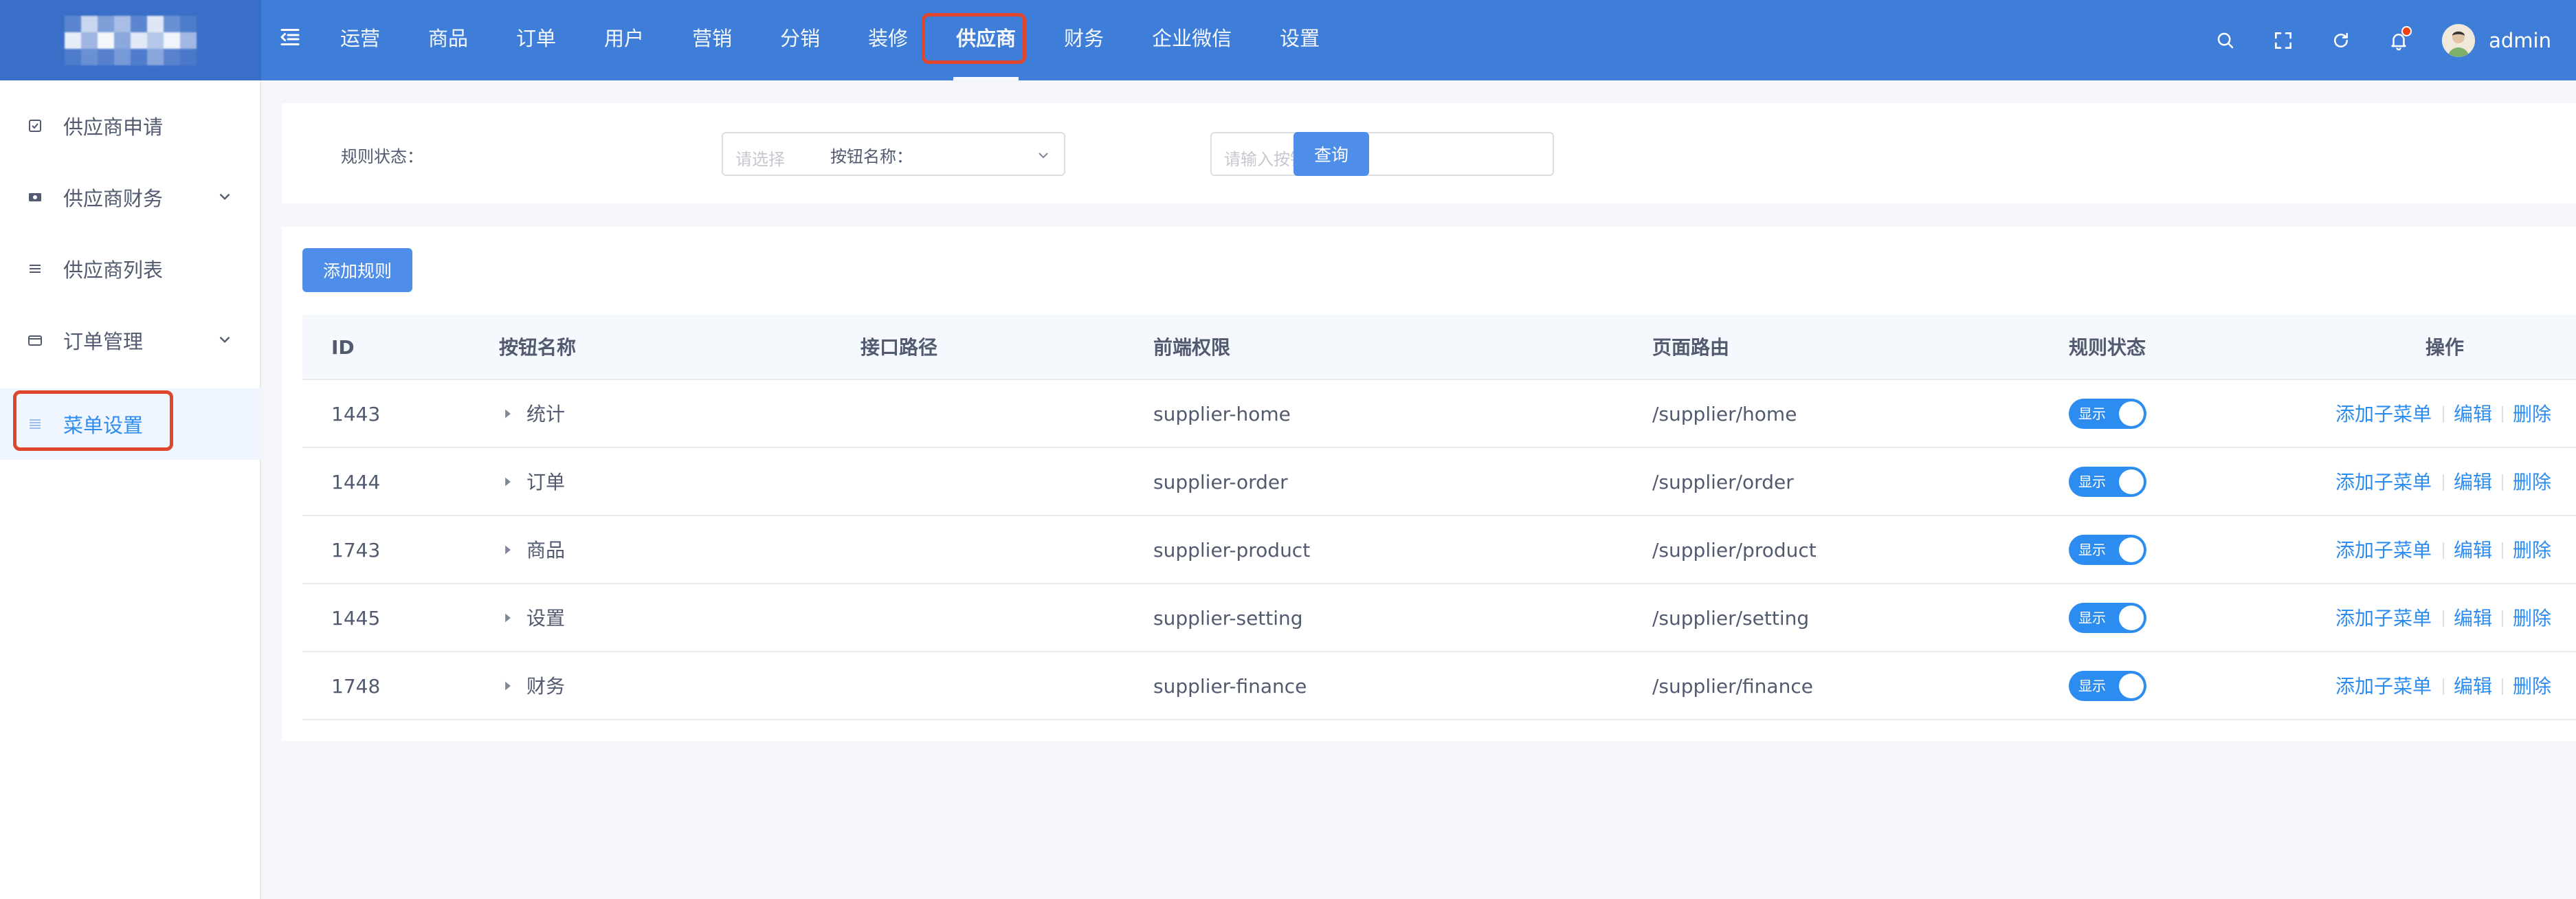 This screenshot has height=899, width=2576. Describe the element at coordinates (974, 38) in the screenshot. I see `highlight-box-supplier-nav` at that location.